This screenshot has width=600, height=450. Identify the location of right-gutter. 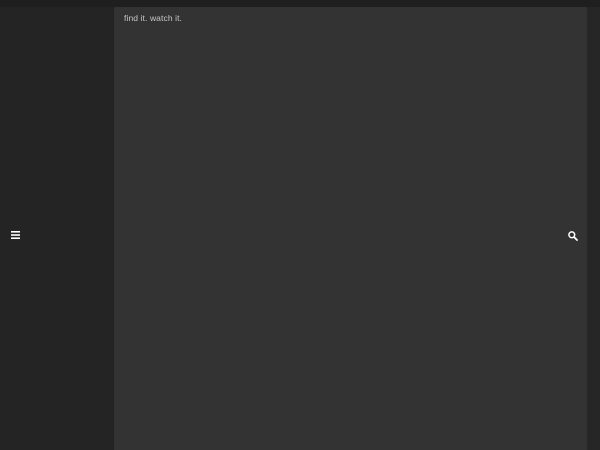
(593, 228).